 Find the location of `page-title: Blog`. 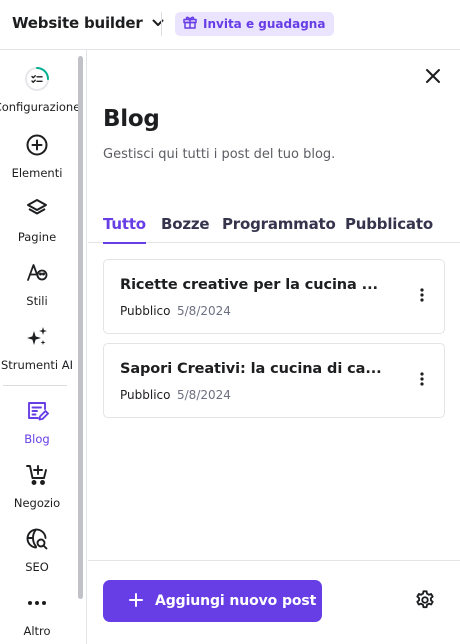

page-title: Blog is located at coordinates (131, 119).